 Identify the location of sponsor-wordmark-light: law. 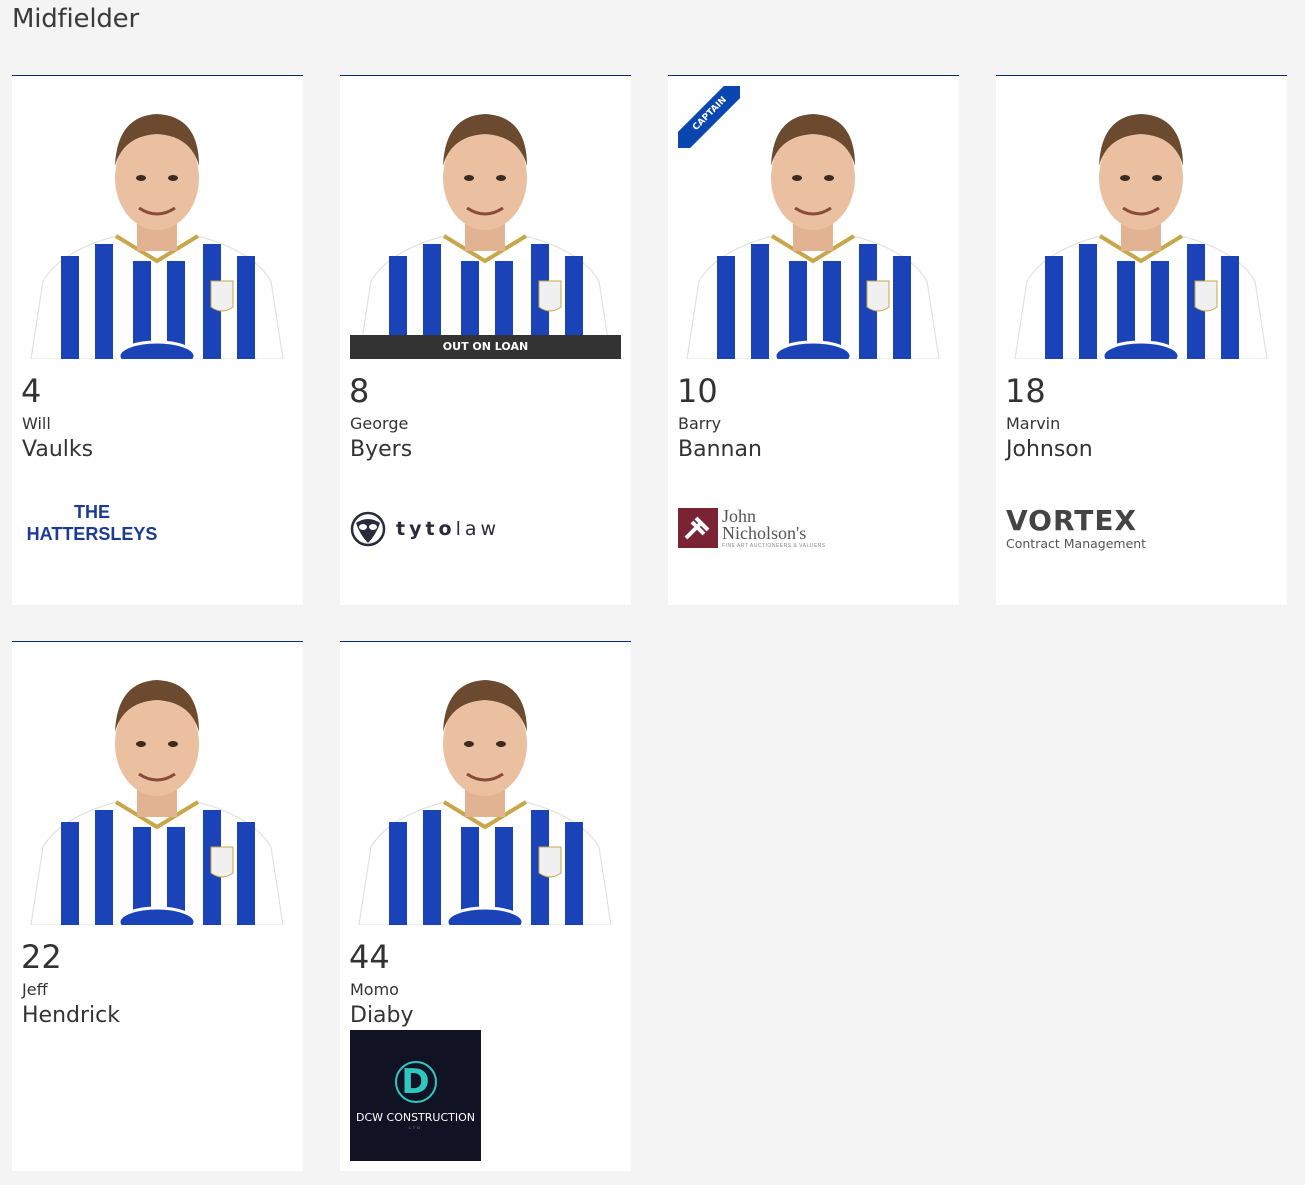
(478, 529).